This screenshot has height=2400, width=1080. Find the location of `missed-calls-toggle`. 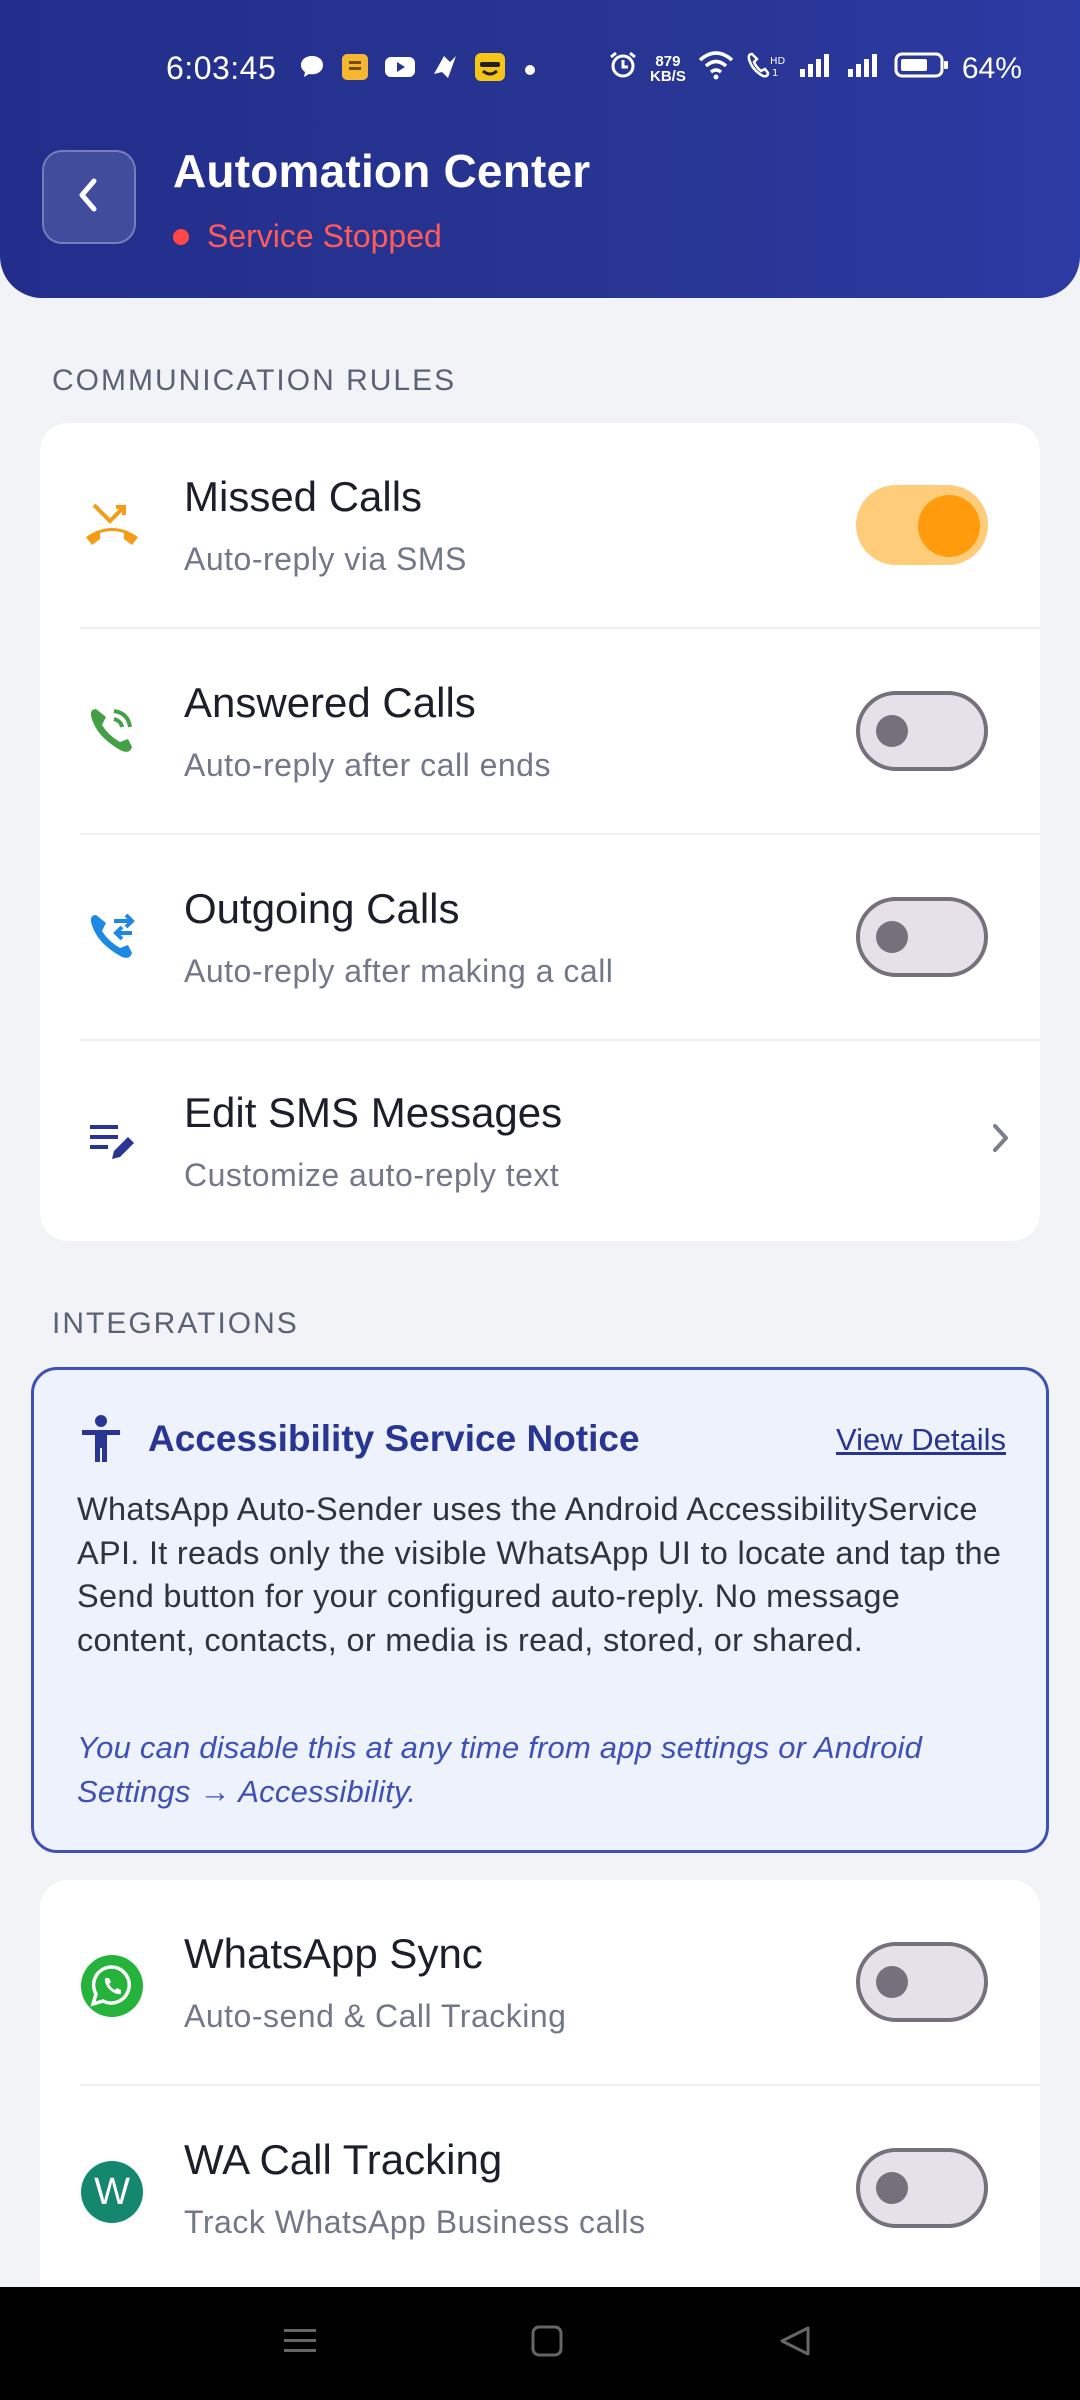

missed-calls-toggle is located at coordinates (922, 525).